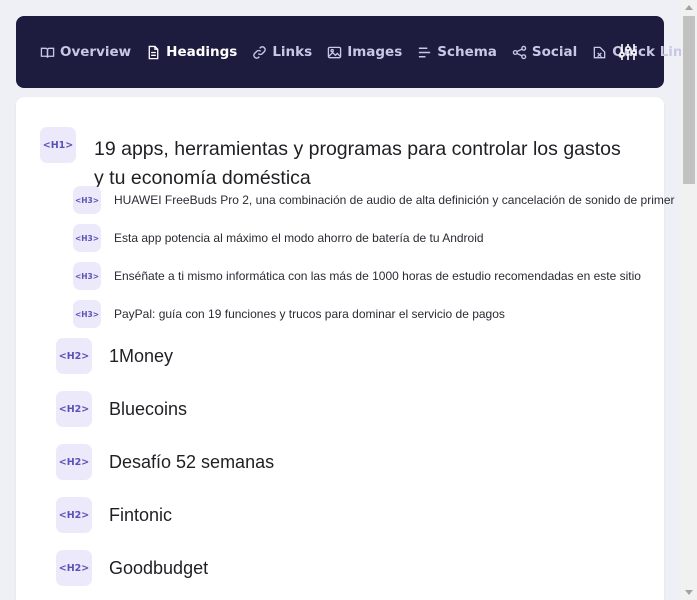 The height and width of the screenshot is (600, 697). Describe the element at coordinates (689, 300) in the screenshot. I see `vertical-scrollbar` at that location.